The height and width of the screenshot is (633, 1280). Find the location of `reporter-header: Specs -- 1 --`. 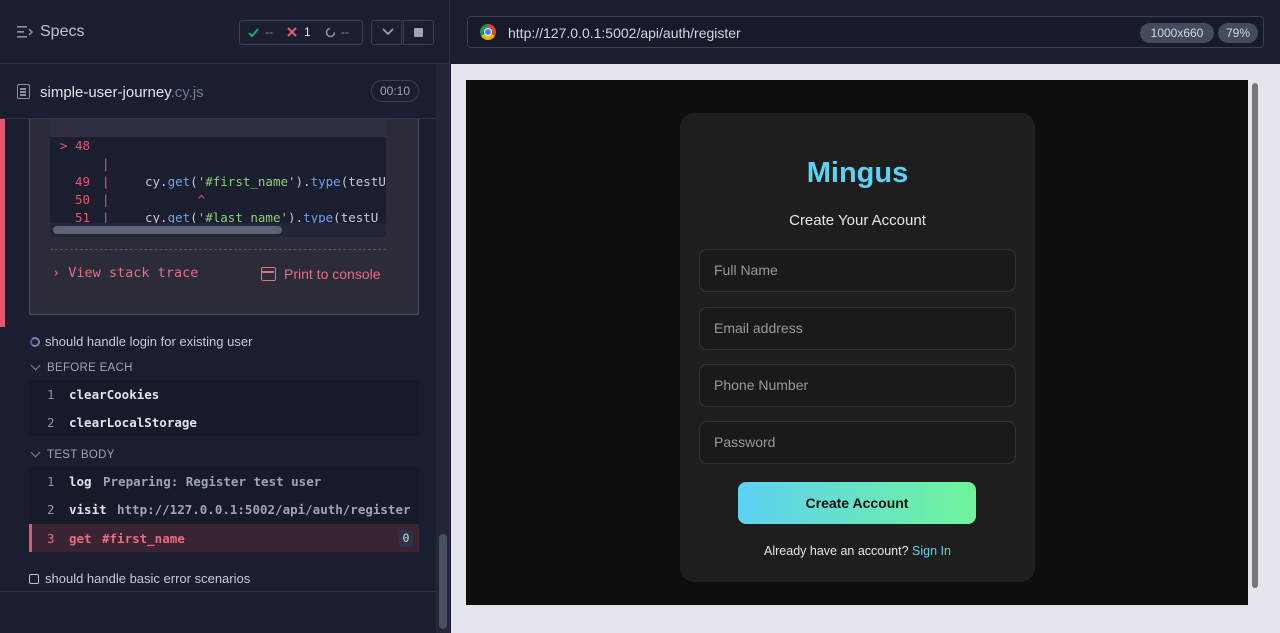

reporter-header: Specs -- 1 -- is located at coordinates (224, 32).